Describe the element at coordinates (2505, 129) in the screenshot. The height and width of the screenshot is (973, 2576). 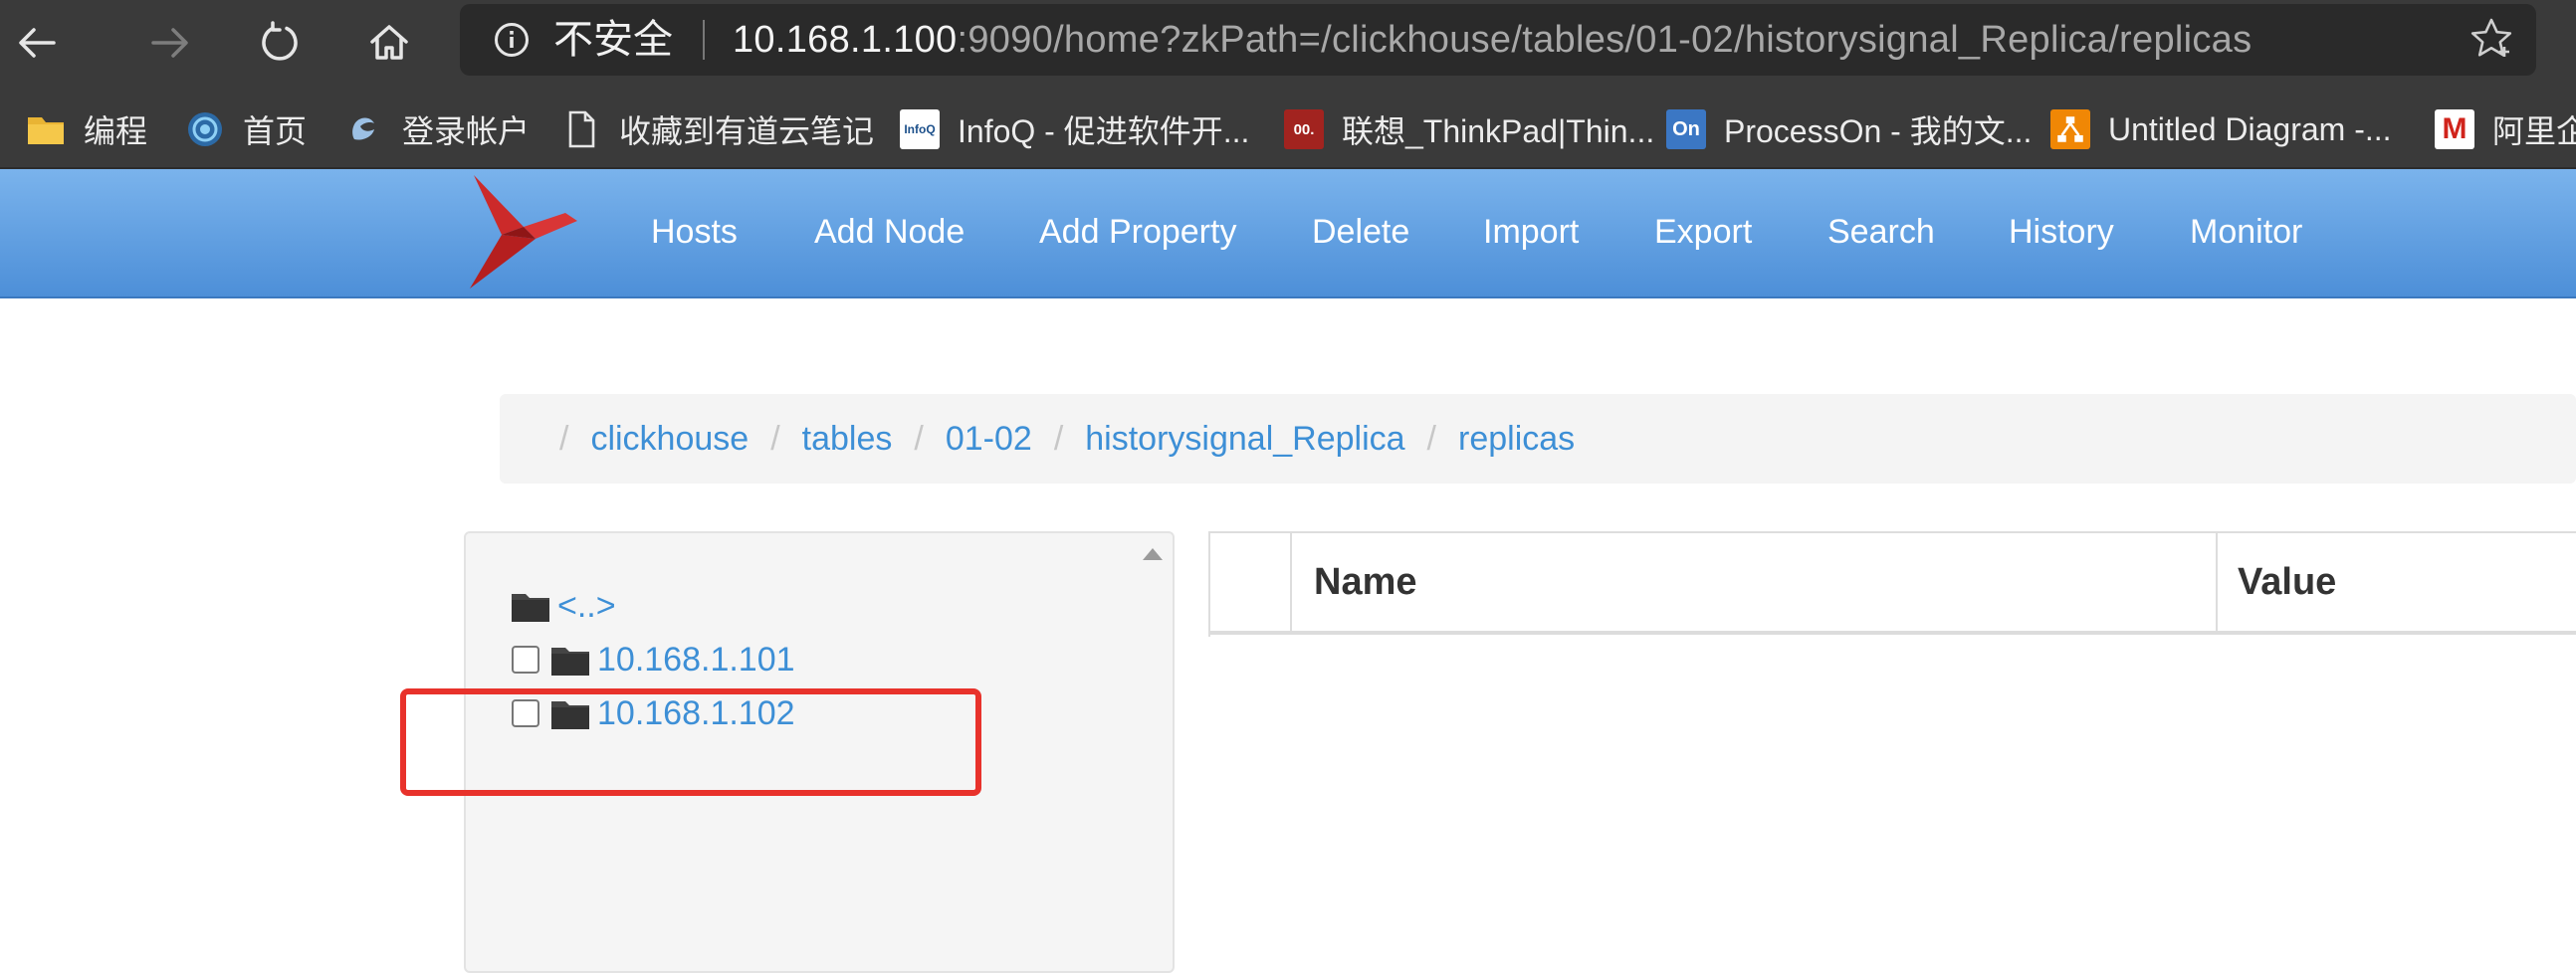
I see `bookmark-item: M 阿里企` at that location.